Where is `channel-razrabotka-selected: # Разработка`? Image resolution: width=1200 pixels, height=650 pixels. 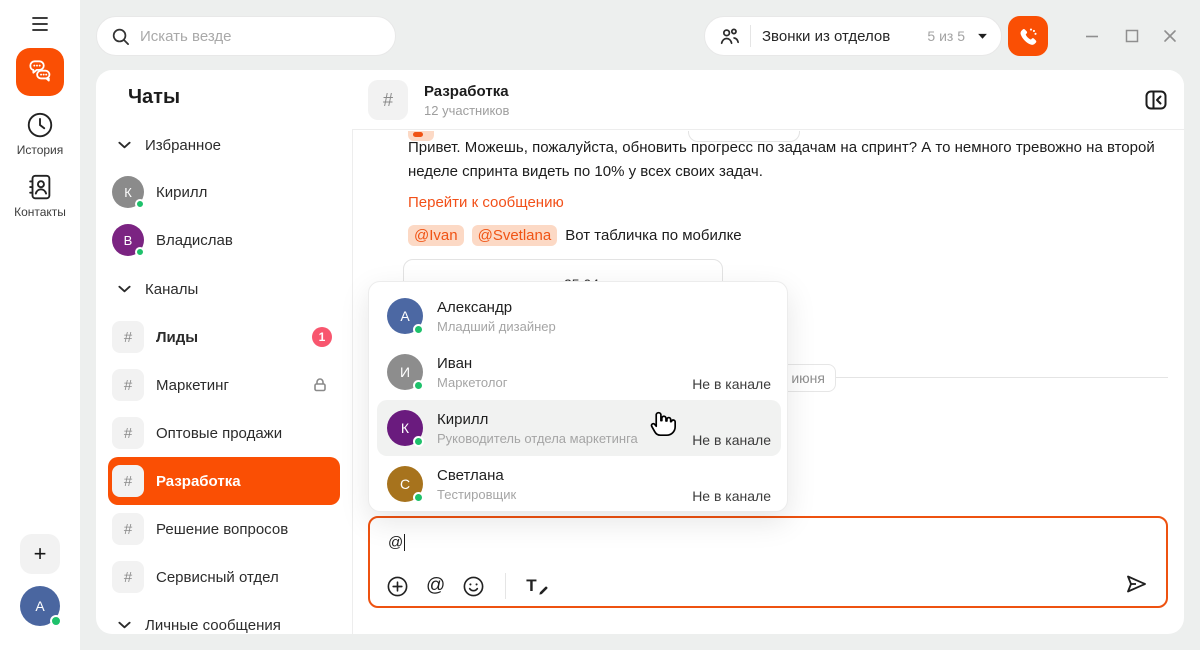 channel-razrabotka-selected: # Разработка is located at coordinates (224, 481).